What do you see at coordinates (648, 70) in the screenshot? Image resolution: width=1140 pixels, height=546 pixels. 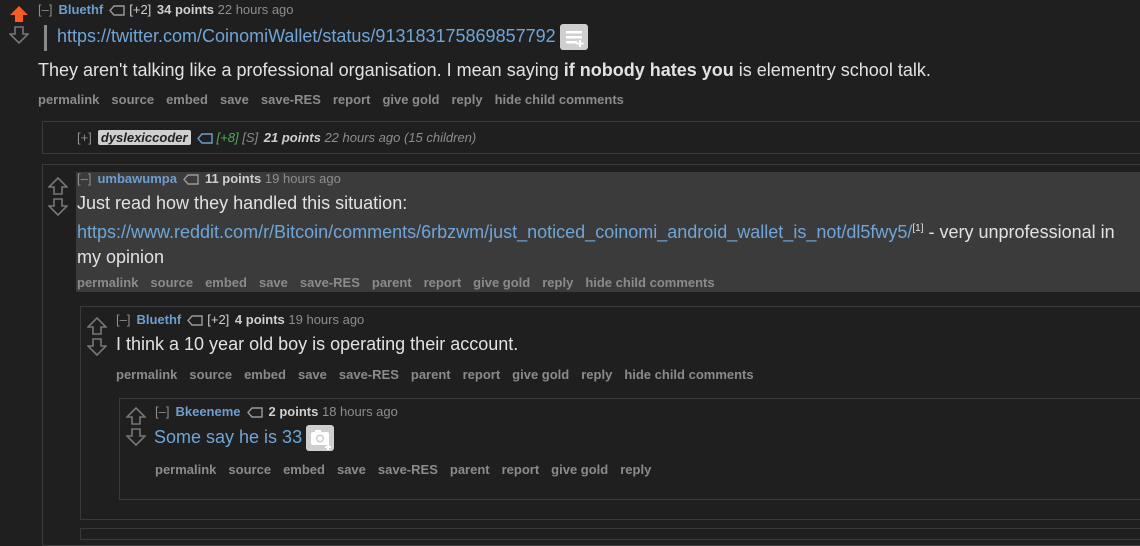 I see `body-bold-text: if nobody hates you` at bounding box center [648, 70].